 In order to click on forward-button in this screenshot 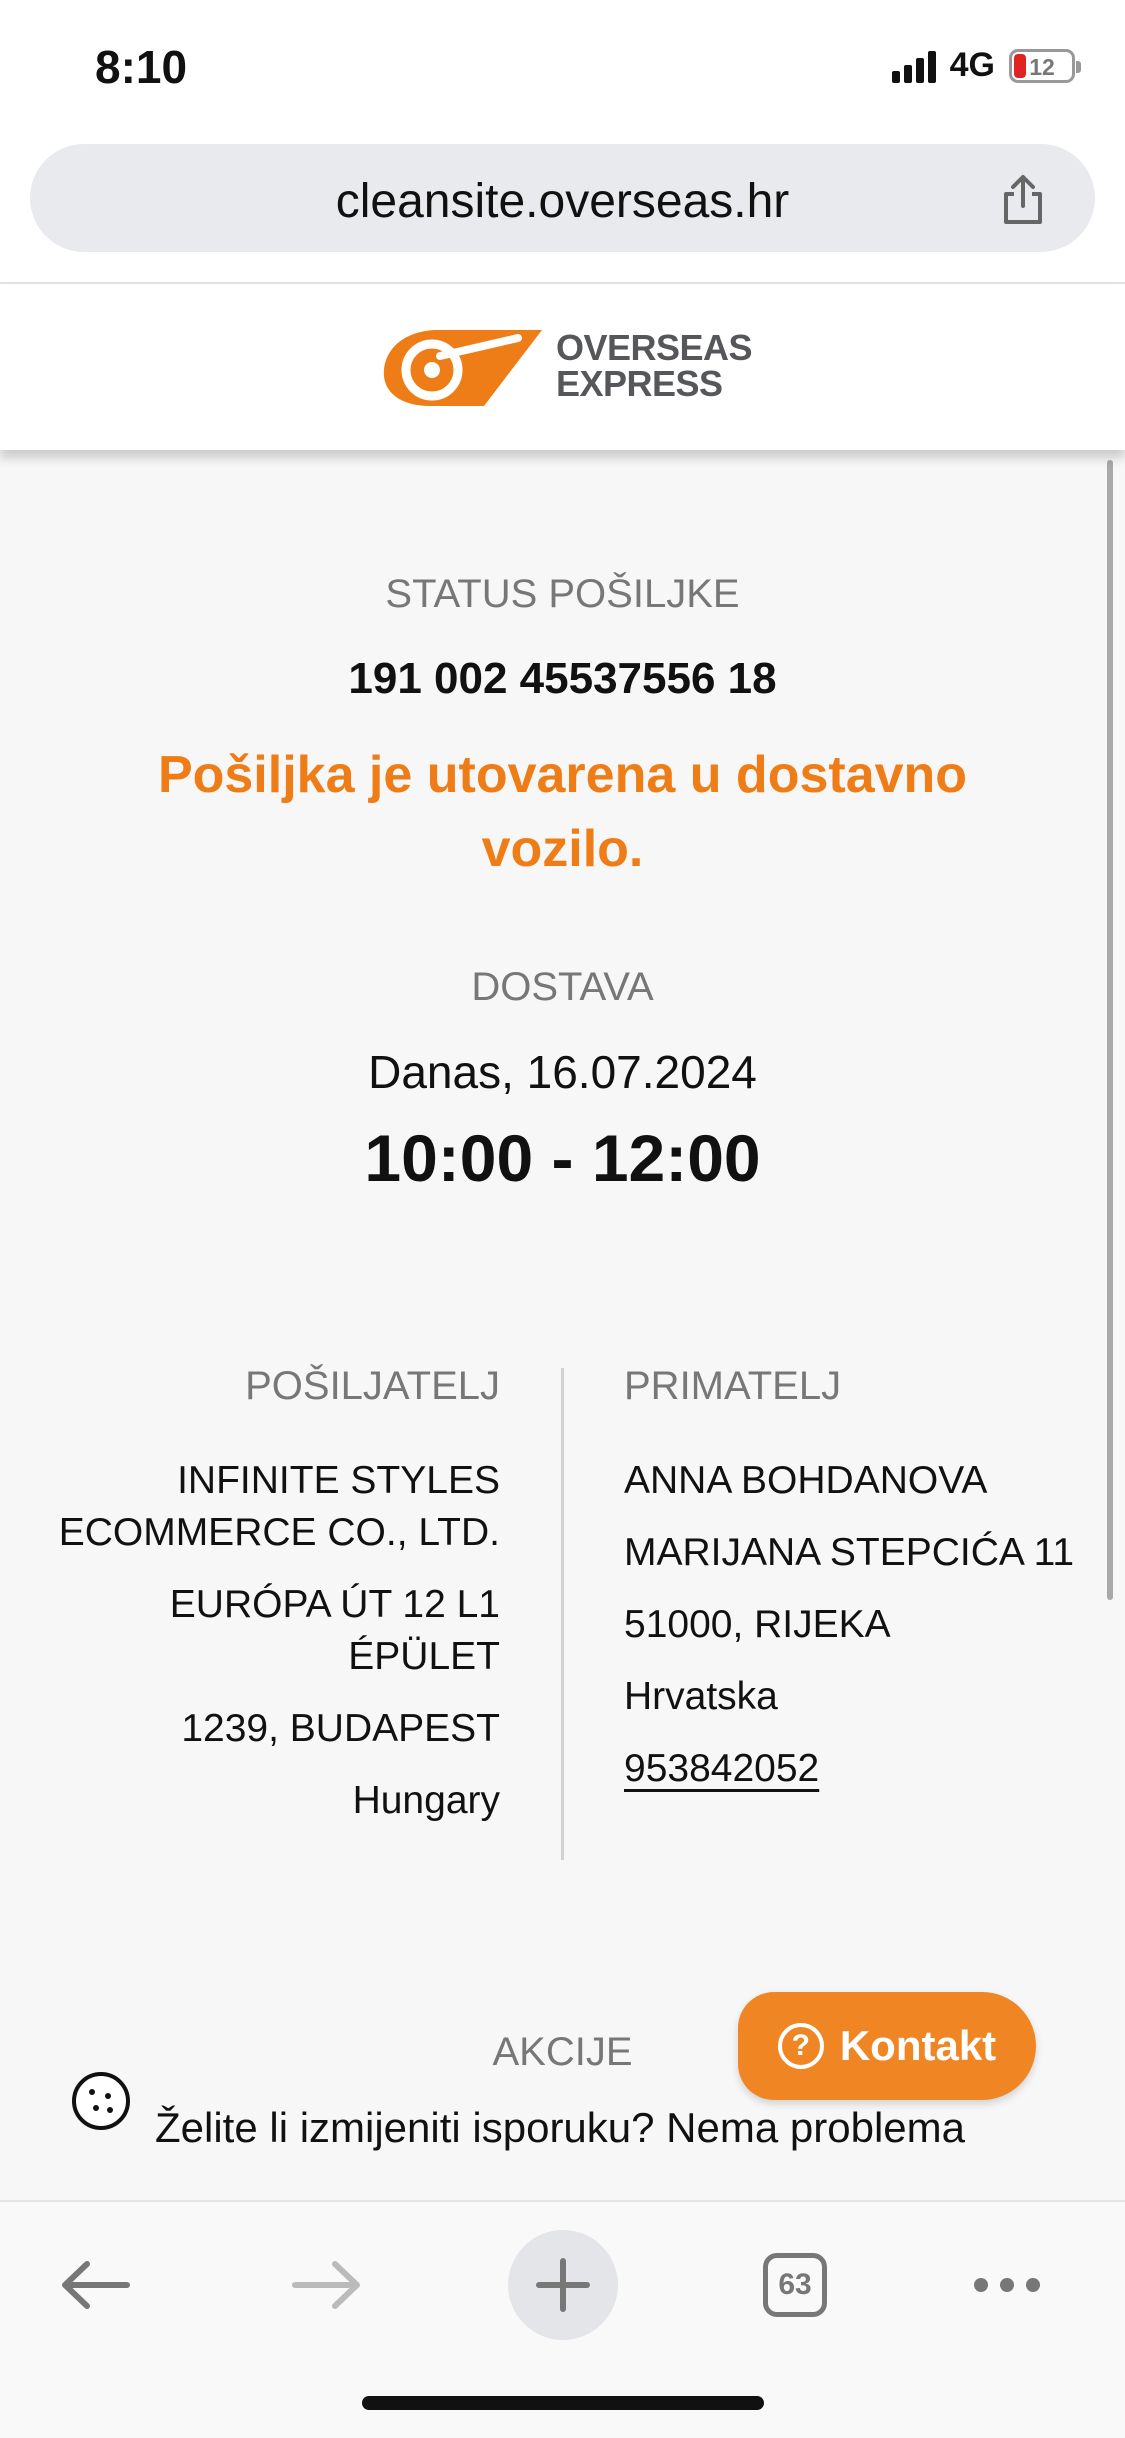, I will do `click(327, 2285)`.